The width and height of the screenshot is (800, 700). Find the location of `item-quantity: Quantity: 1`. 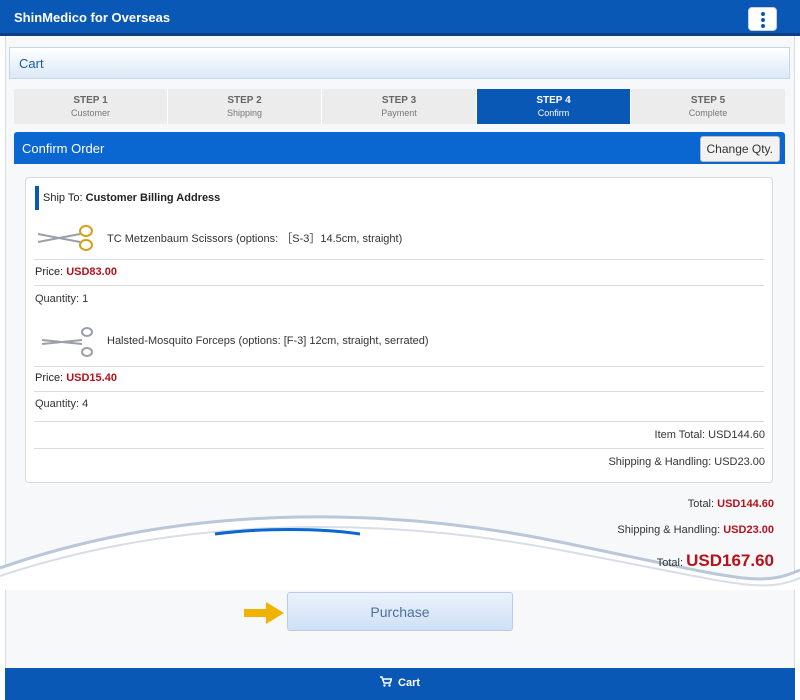

item-quantity: Quantity: 1 is located at coordinates (62, 299).